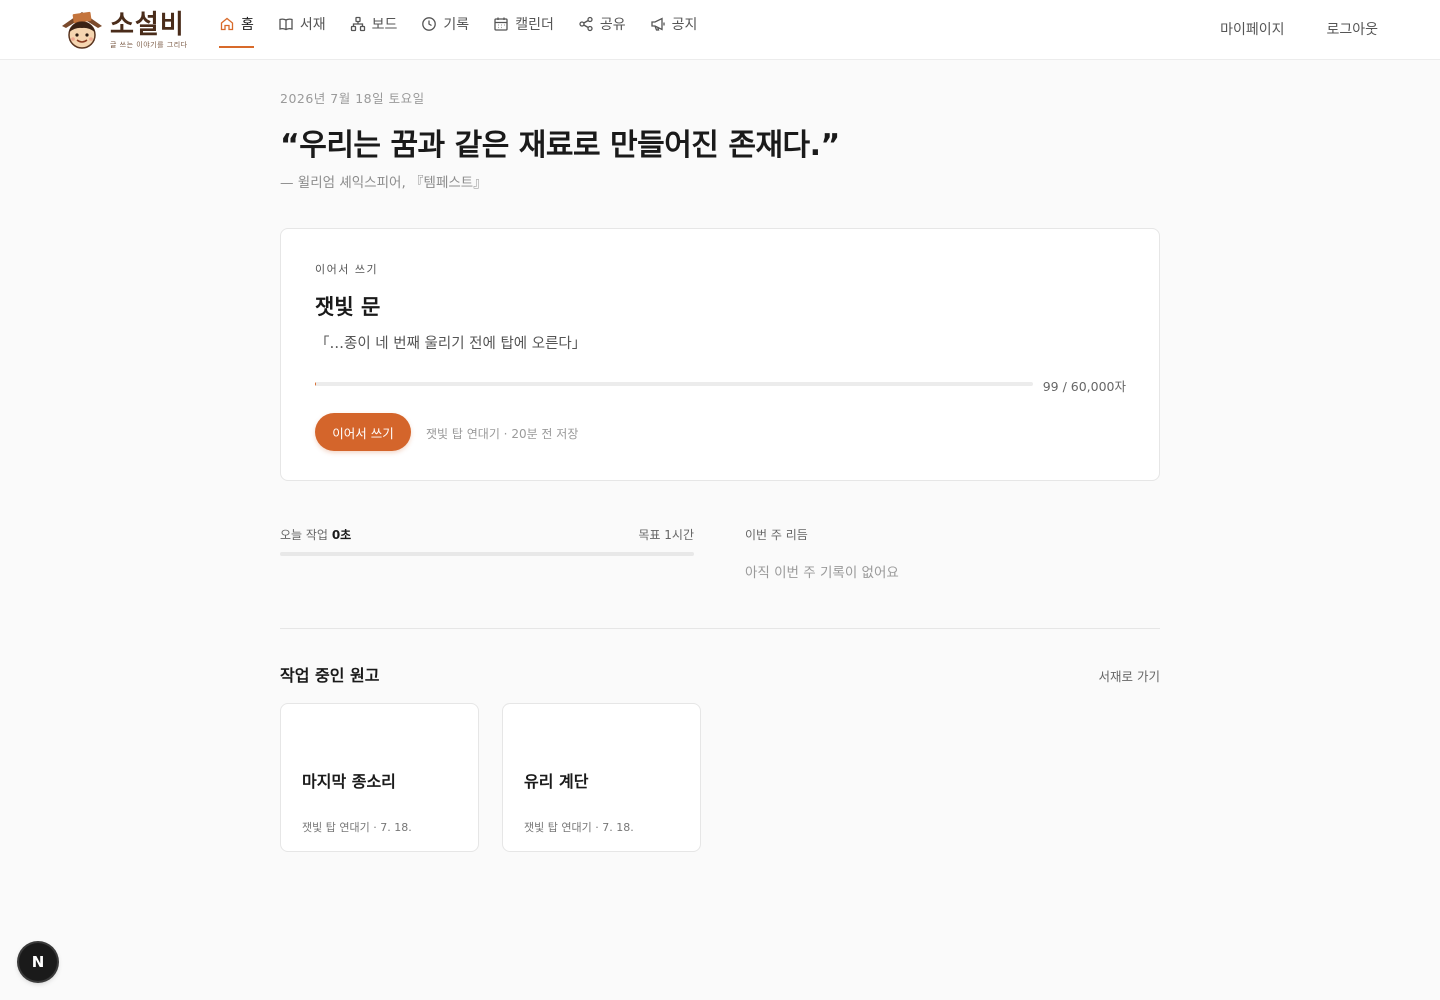  I want to click on manuscript-card: 마지막 종소리 잿빛 탑 연대기 · 7. 18., so click(379, 777).